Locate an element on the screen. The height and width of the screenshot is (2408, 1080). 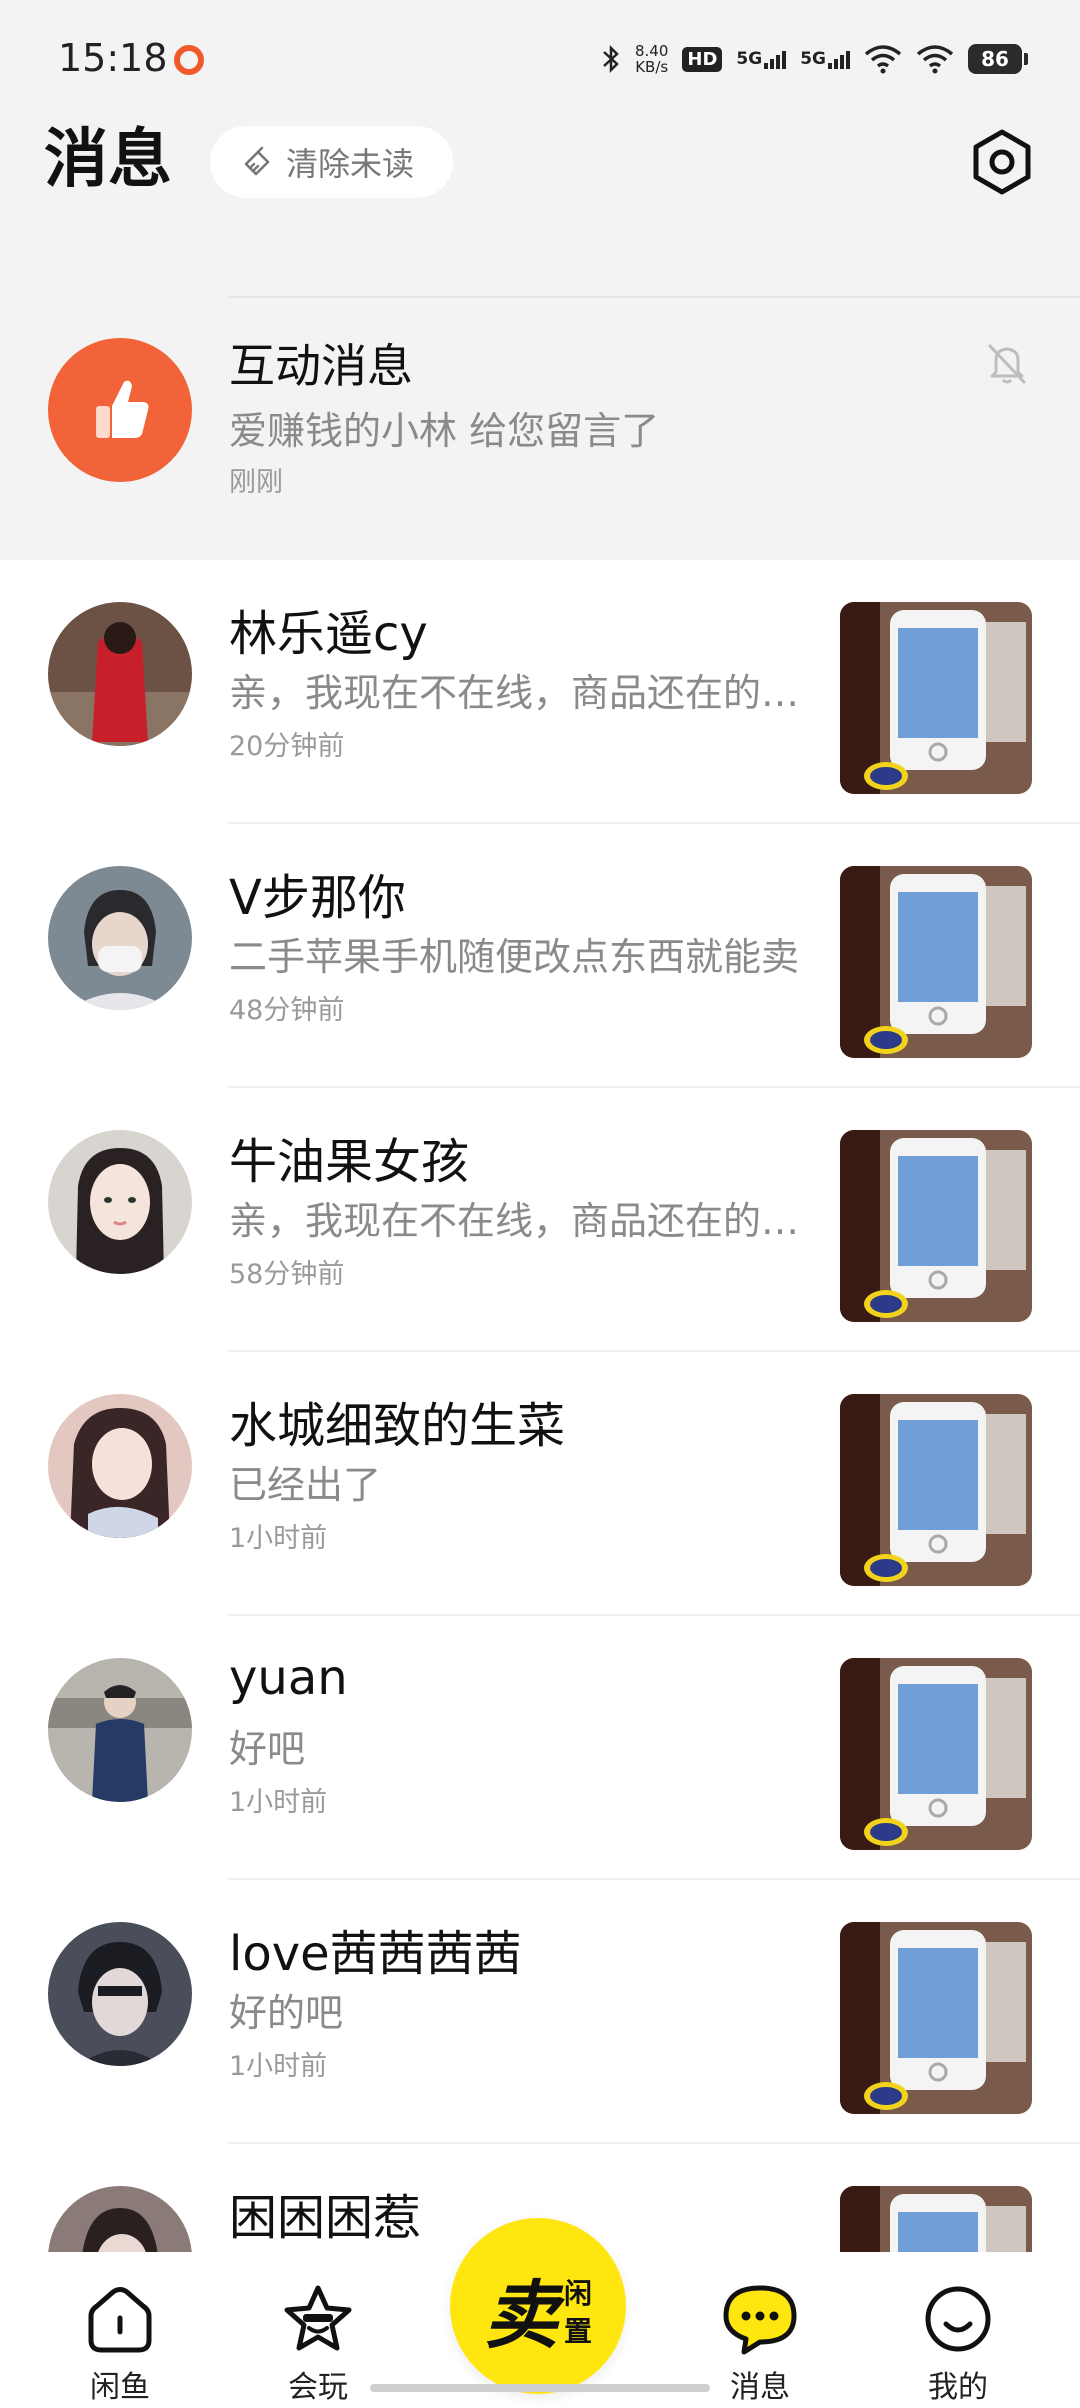
contact-name: 牛油果女孩 is located at coordinates (349, 1162).